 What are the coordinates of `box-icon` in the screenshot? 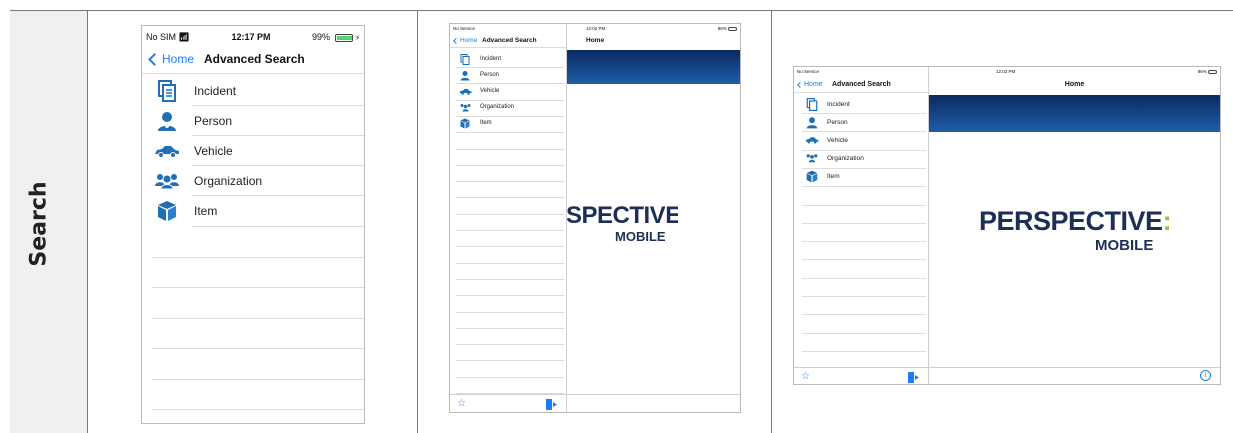 It's located at (465, 123).